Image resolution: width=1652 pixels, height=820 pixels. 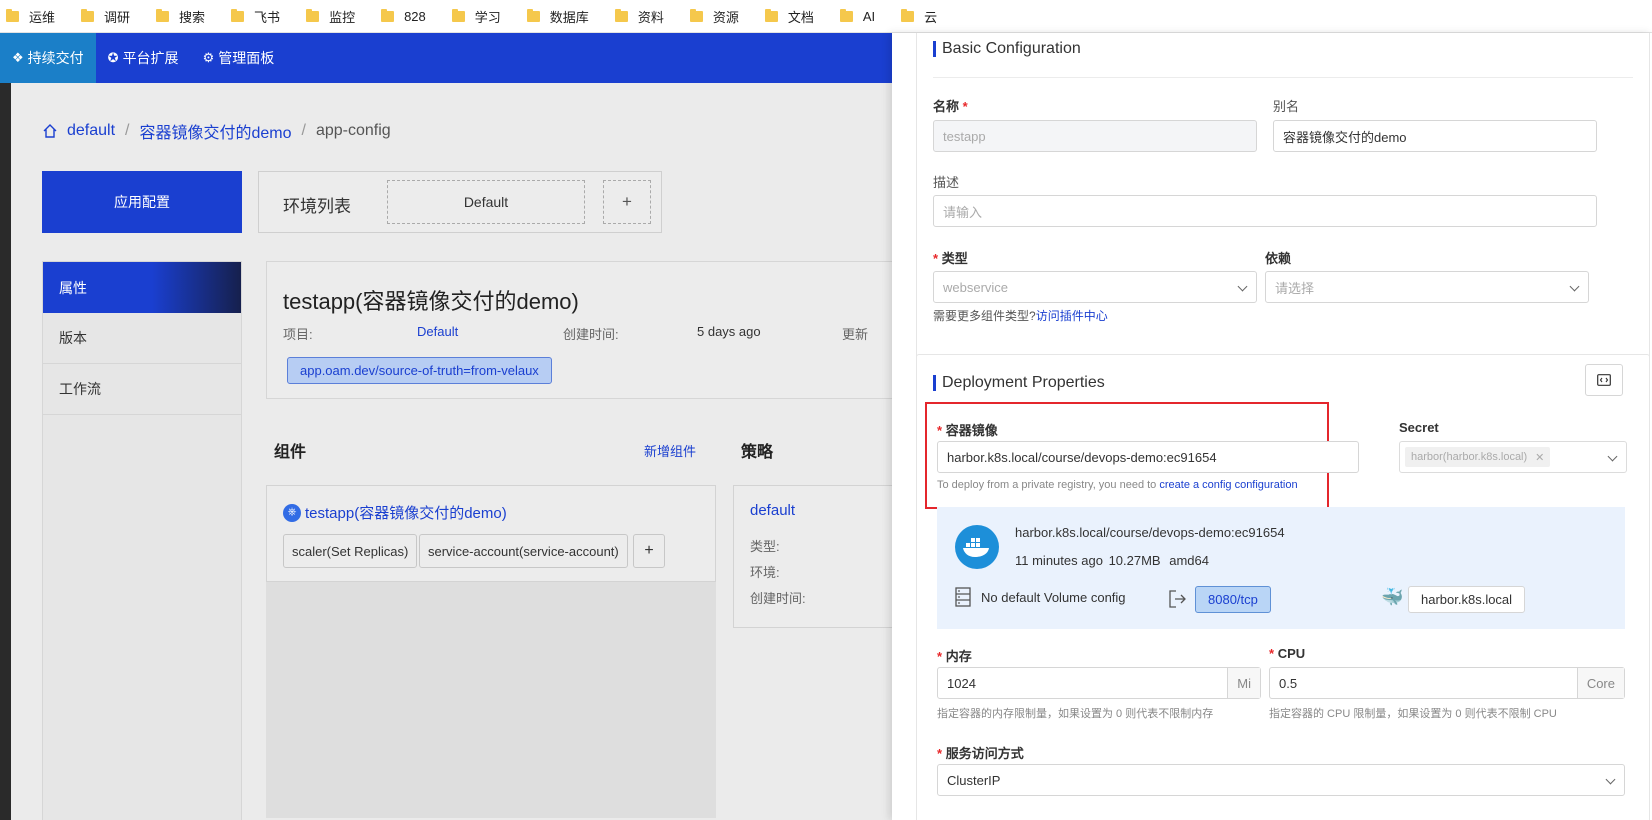 I want to click on port-icon, so click(x=1177, y=599).